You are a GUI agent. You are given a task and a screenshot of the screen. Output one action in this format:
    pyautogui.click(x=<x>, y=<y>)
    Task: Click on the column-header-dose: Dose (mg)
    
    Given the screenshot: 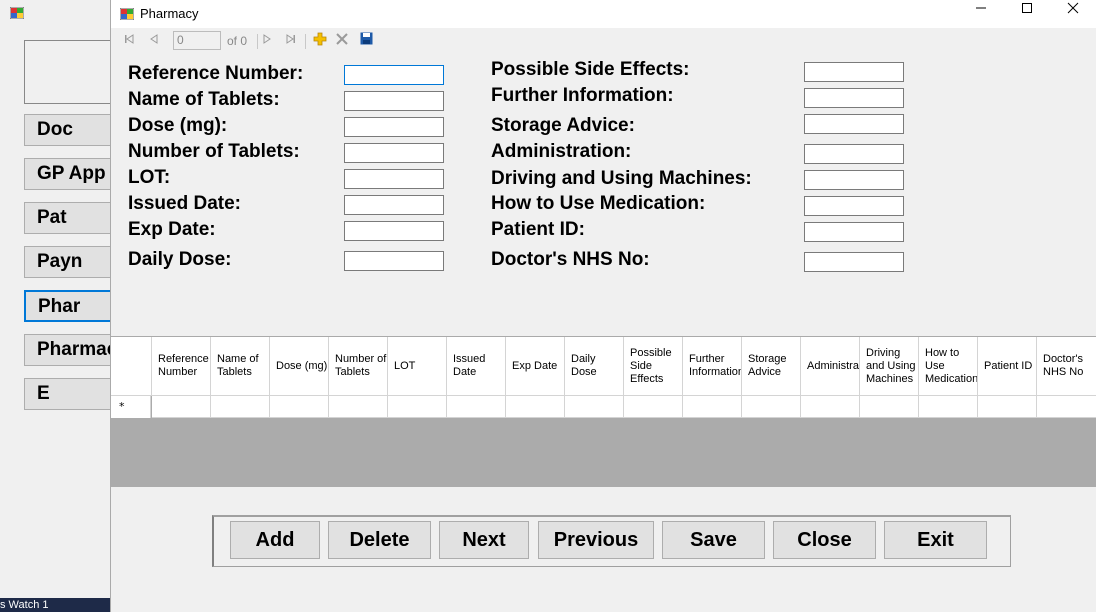 What is the action you would take?
    pyautogui.click(x=299, y=366)
    